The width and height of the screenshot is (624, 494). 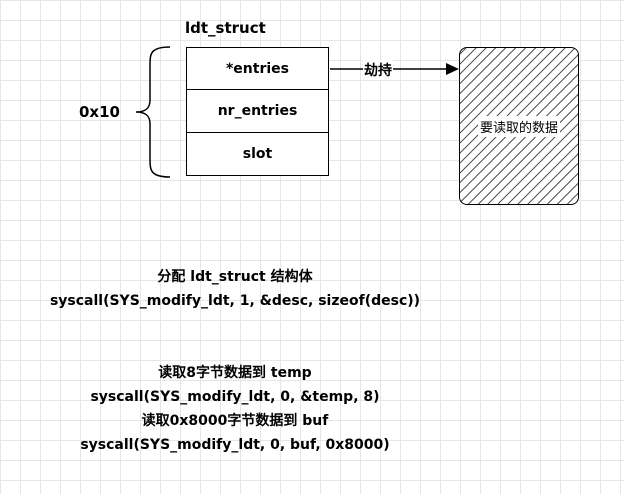 I want to click on caption-line: 读取8字节数据到 temp, so click(x=235, y=373).